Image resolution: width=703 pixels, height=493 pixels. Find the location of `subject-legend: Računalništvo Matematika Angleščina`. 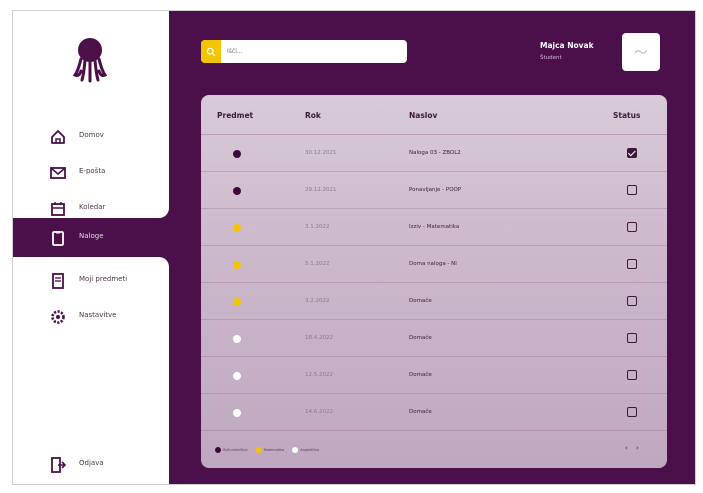

subject-legend: Računalništvo Matematika Angleščina is located at coordinates (269, 450).